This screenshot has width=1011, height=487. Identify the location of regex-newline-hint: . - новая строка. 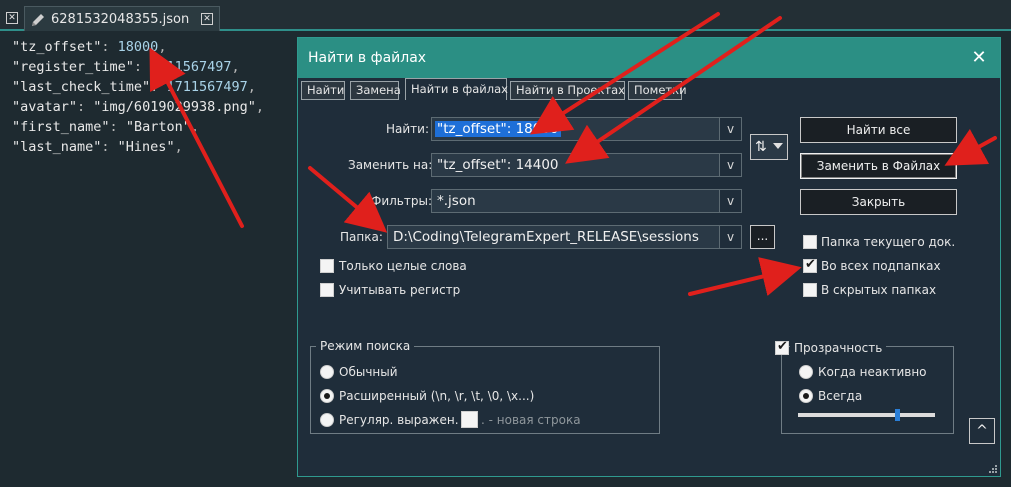
(531, 420).